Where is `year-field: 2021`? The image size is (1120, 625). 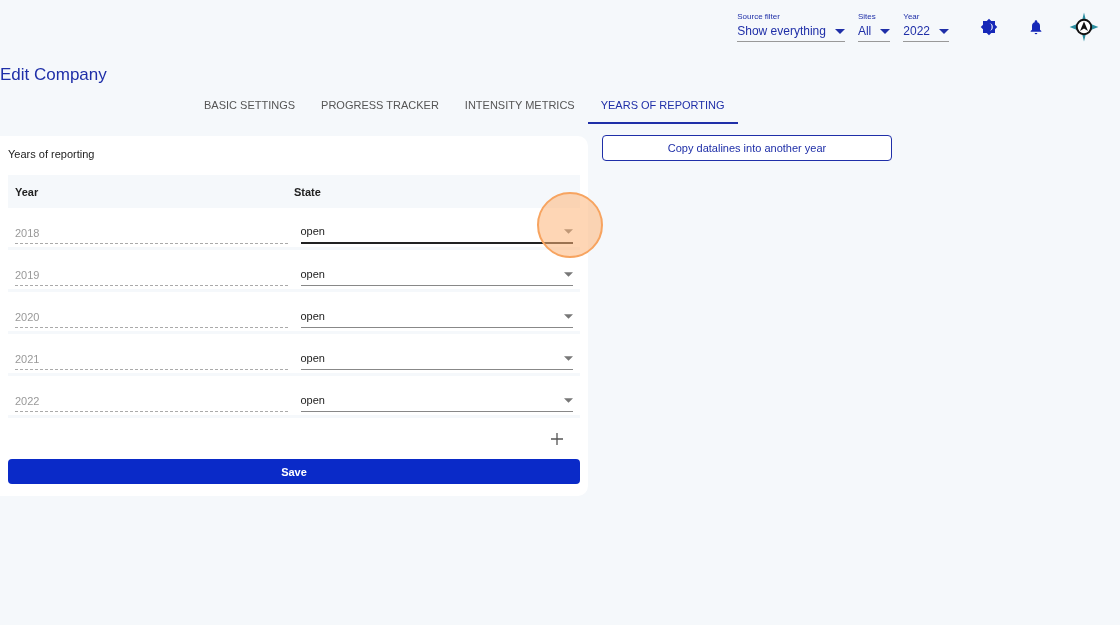 year-field: 2021 is located at coordinates (151, 361).